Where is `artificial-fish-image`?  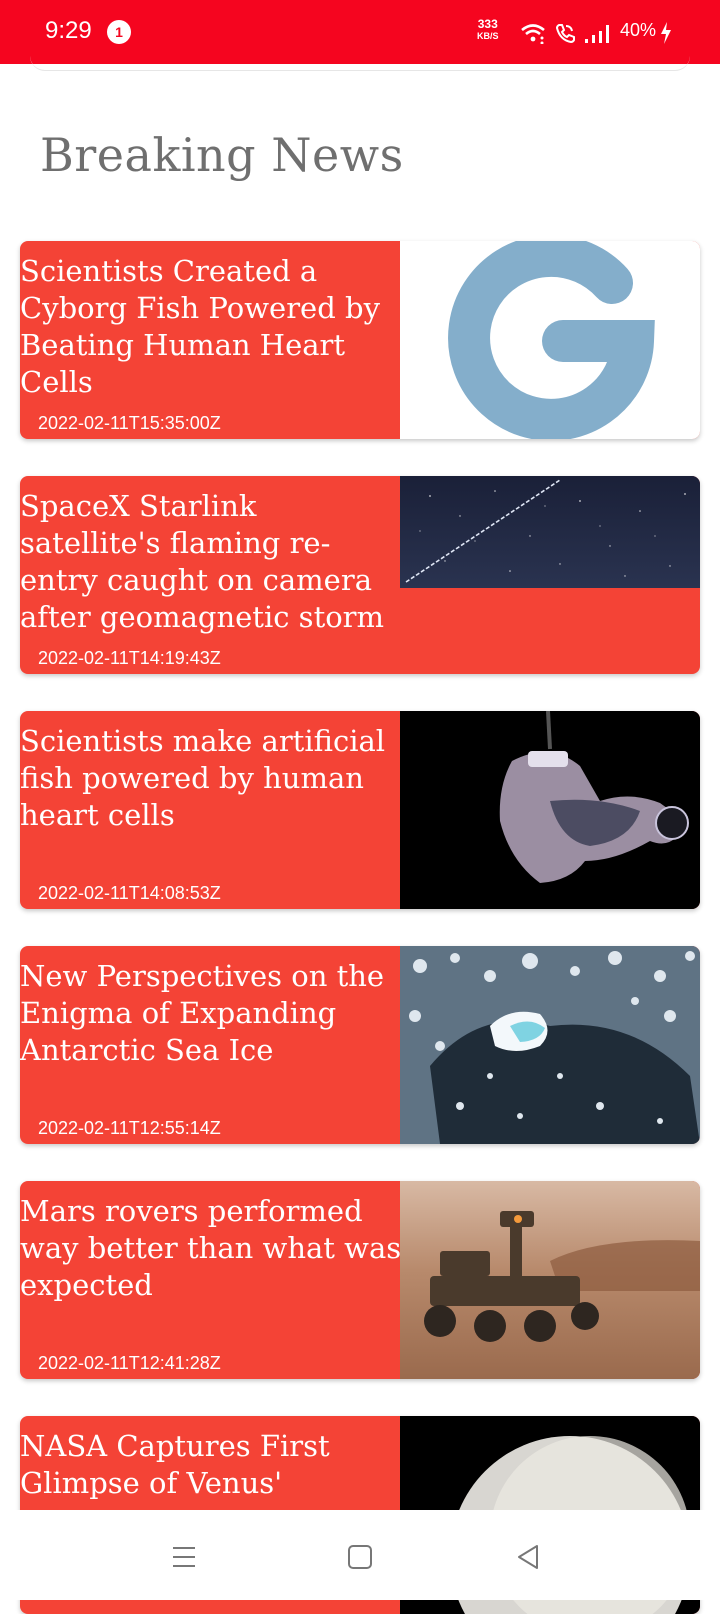
artificial-fish-image is located at coordinates (550, 810).